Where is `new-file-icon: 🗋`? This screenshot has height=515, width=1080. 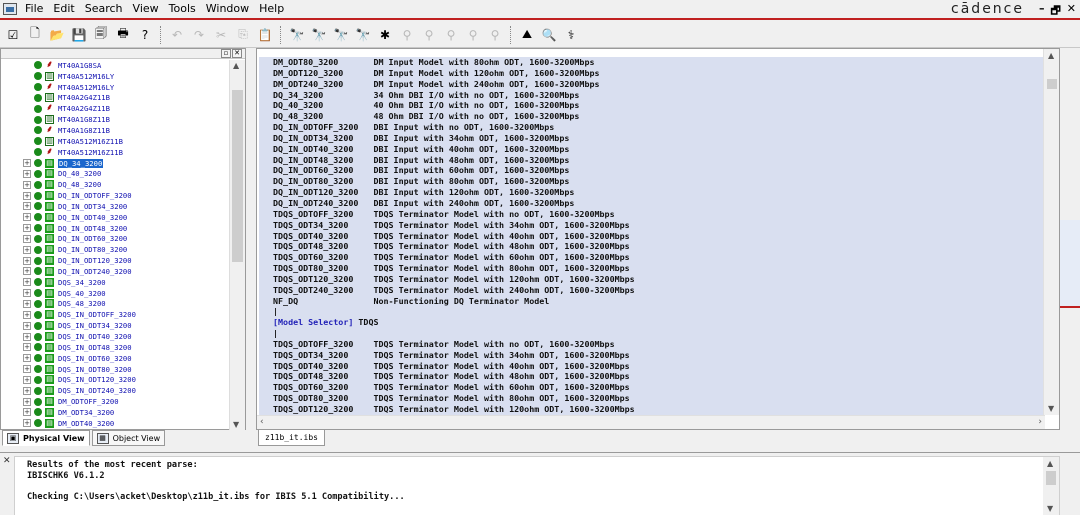
new-file-icon: 🗋 is located at coordinates (35, 35).